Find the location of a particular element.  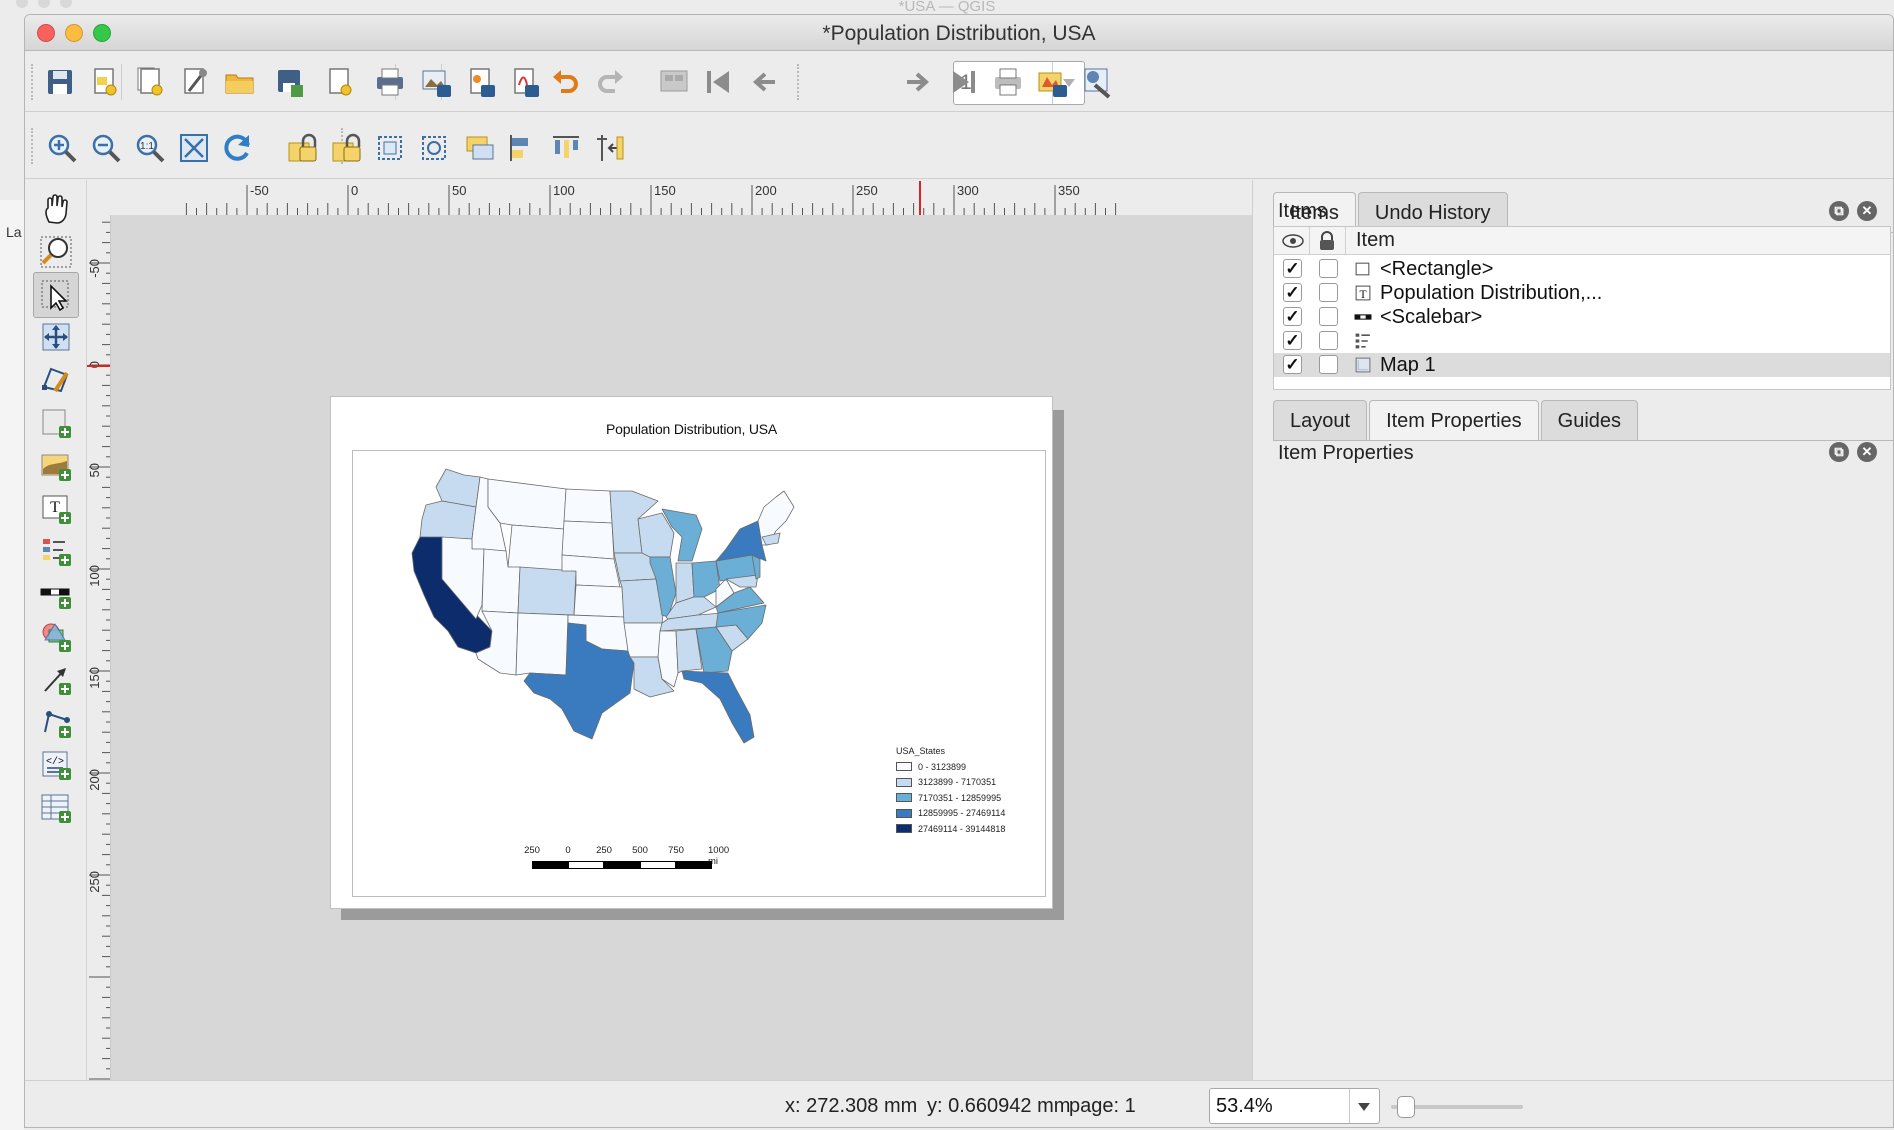

print-button is located at coordinates (390, 82).